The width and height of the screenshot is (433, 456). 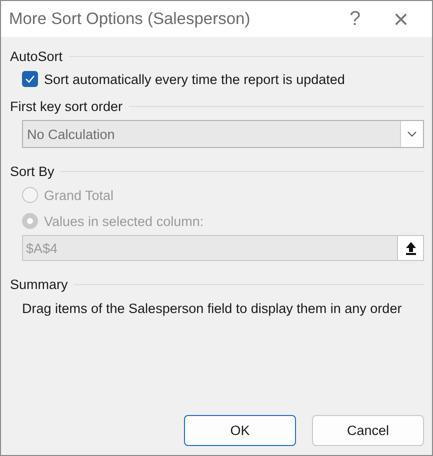 What do you see at coordinates (124, 221) in the screenshot?
I see `radio-label: Values in selected column:` at bounding box center [124, 221].